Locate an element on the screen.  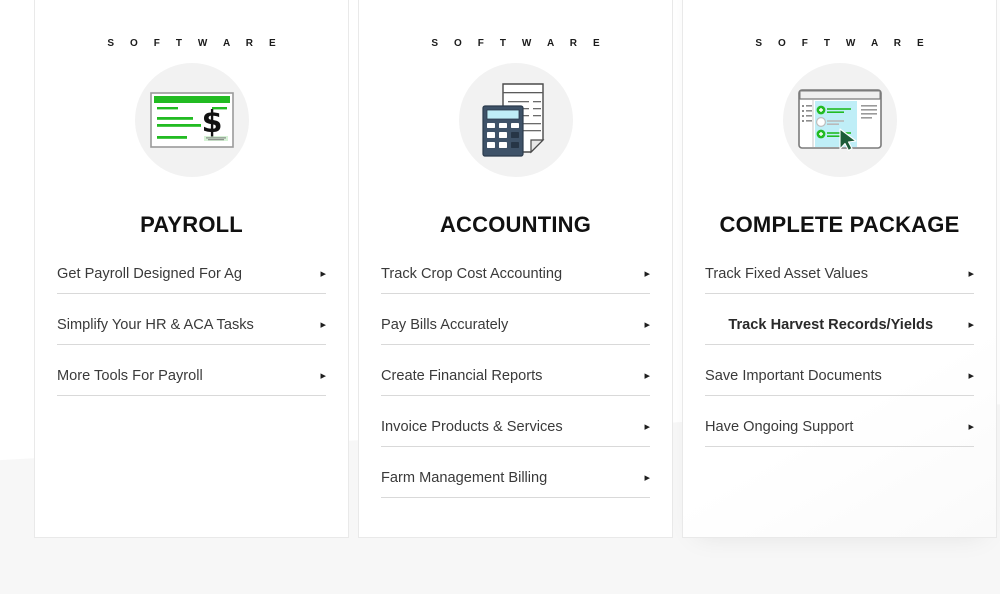
list-item: More Tools For Payroll ▸ is located at coordinates (191, 379).